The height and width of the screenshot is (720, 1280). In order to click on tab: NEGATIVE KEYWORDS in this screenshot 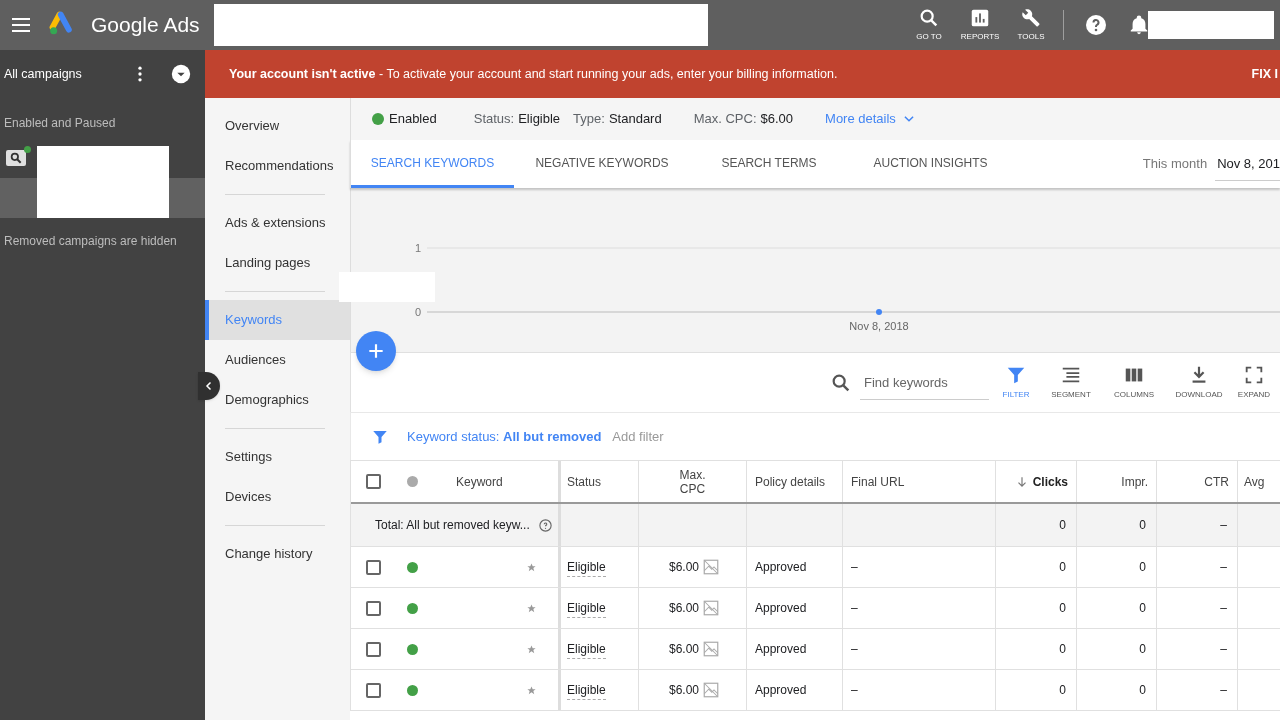, I will do `click(602, 164)`.